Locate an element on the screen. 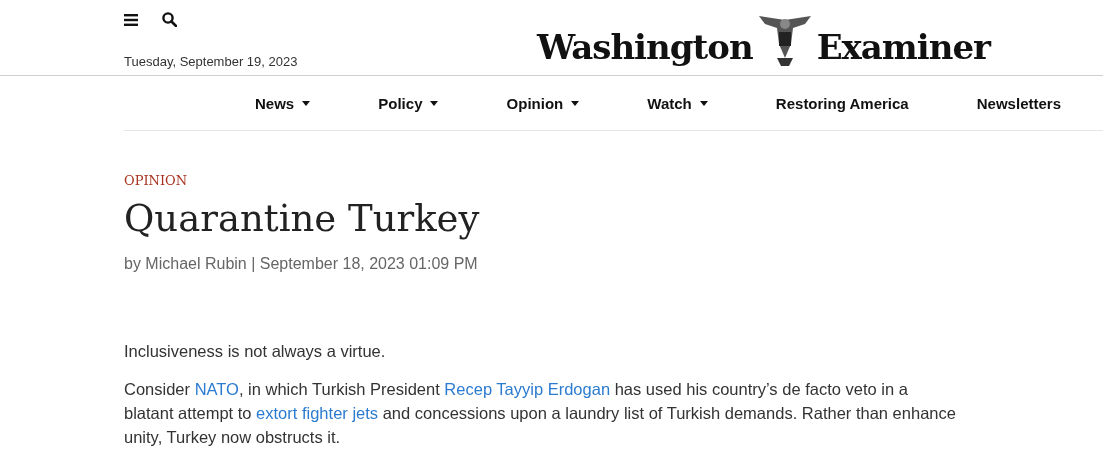 This screenshot has width=1103, height=469. article-title: Quarantine Turkey is located at coordinates (302, 219).